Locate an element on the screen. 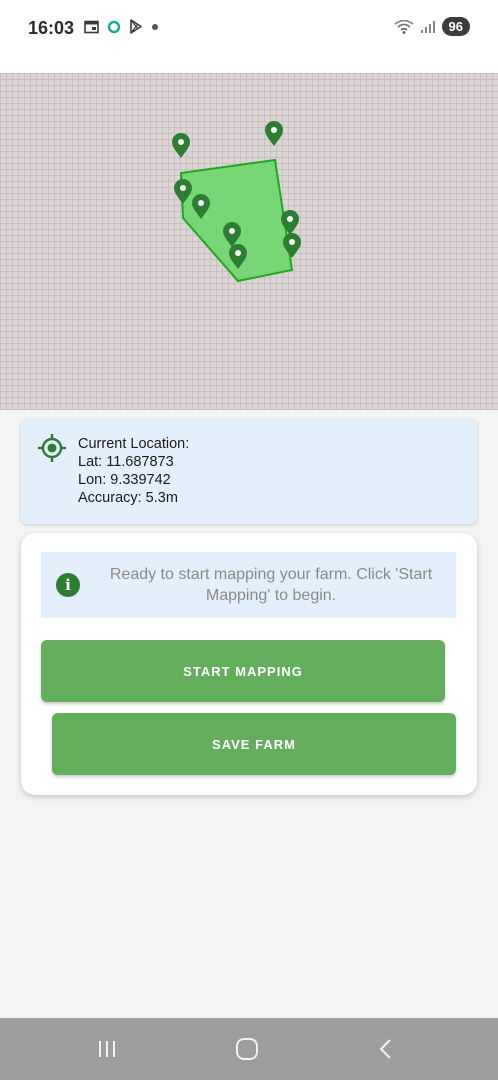 The height and width of the screenshot is (1080, 498). ring-icon is located at coordinates (114, 26).